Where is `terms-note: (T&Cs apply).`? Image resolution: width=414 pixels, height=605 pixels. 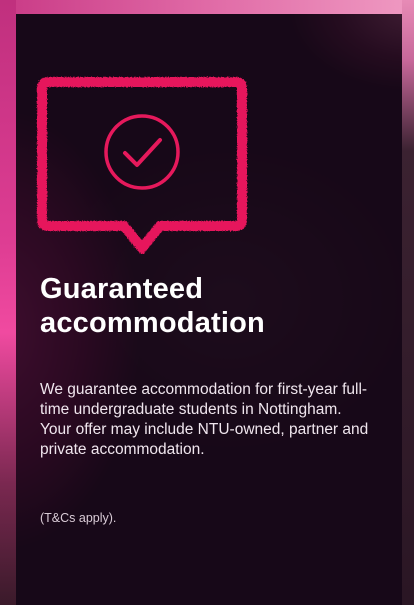 terms-note: (T&Cs apply). is located at coordinates (78, 518).